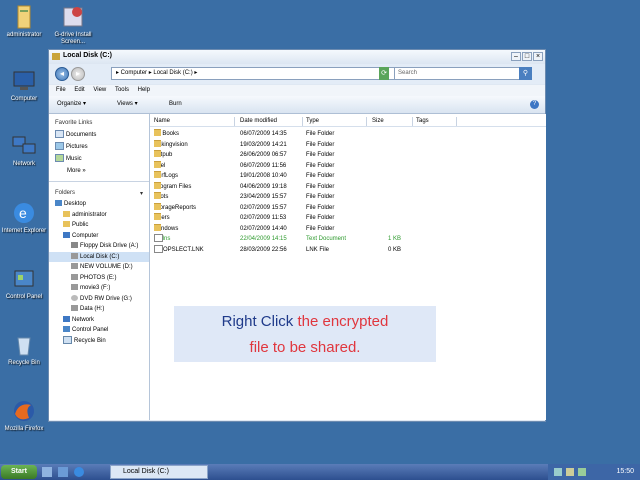 The height and width of the screenshot is (480, 640). I want to click on callout-text-rest: file to be shared., so click(305, 347).